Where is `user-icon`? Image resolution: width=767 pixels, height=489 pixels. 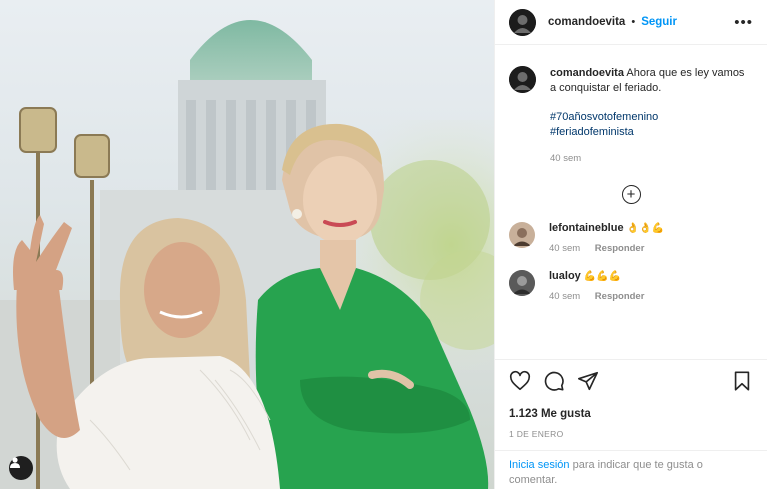 user-icon is located at coordinates (15, 462).